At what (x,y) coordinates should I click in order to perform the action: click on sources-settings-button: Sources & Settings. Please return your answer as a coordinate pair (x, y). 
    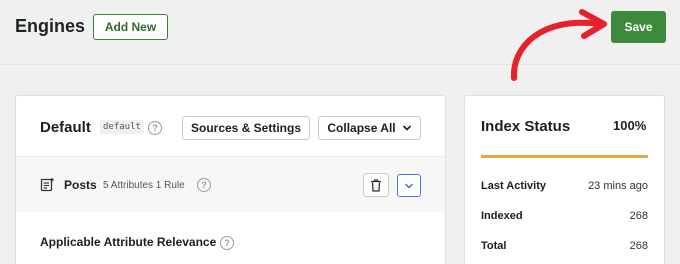
    Looking at the image, I should click on (246, 128).